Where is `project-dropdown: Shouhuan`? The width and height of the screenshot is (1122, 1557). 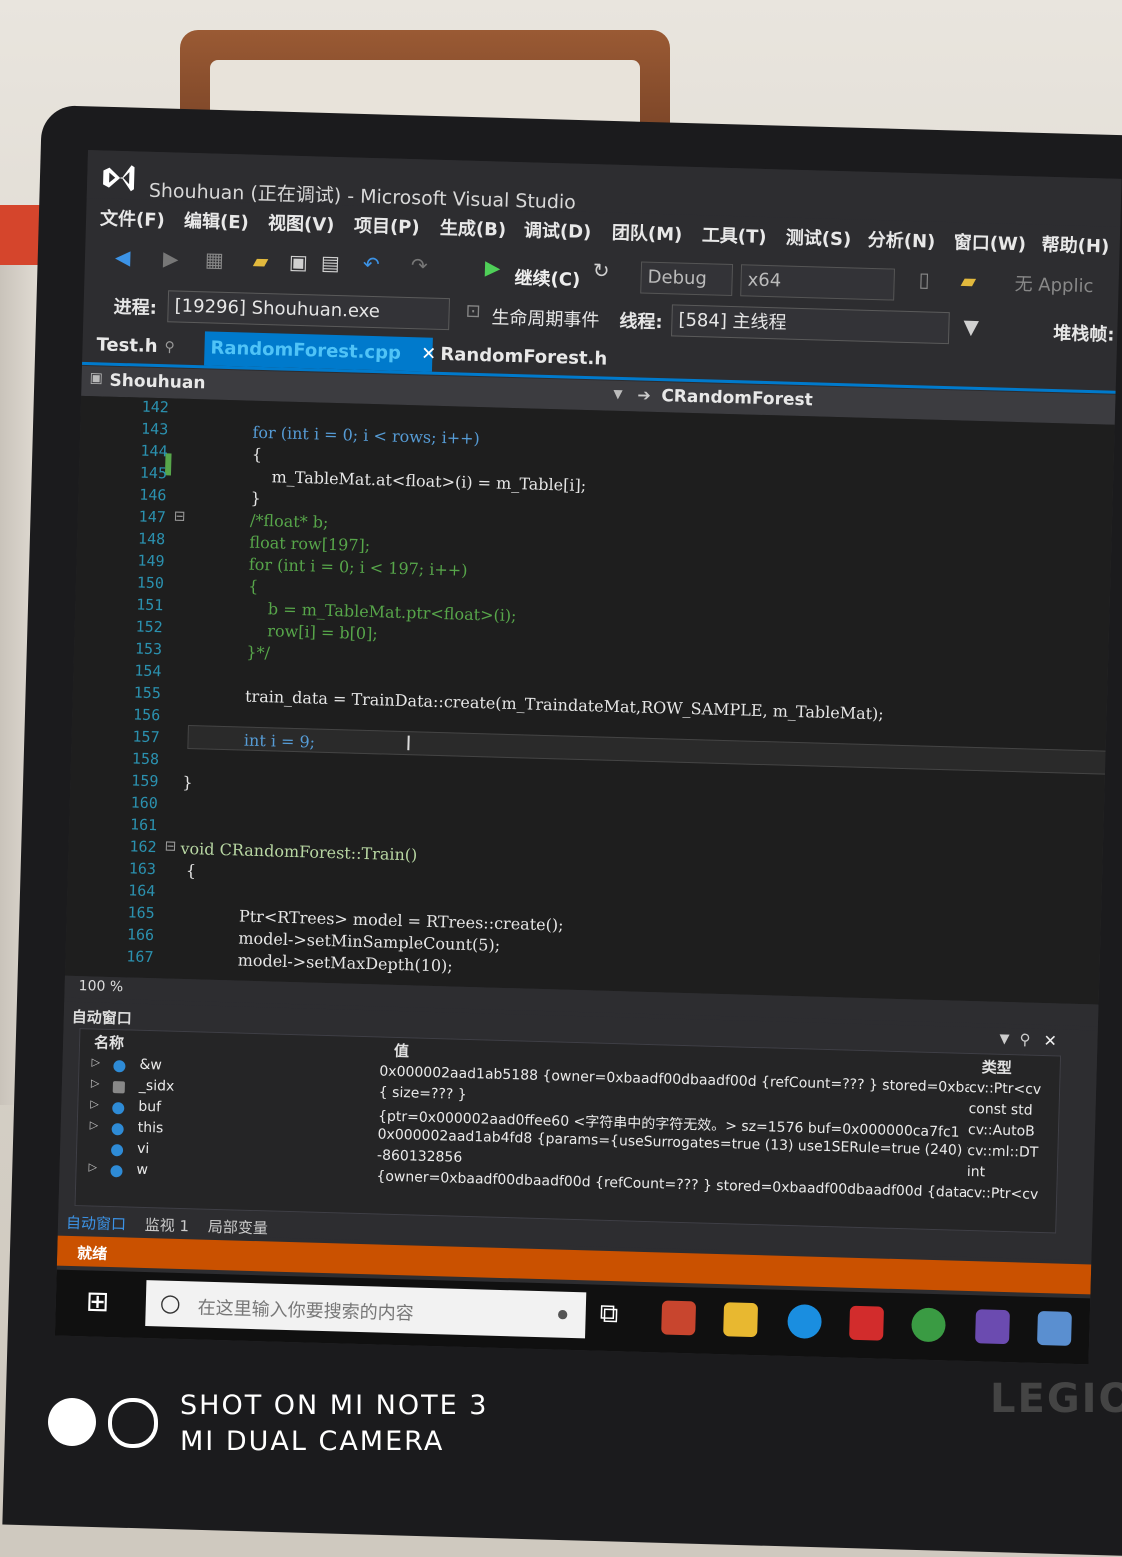 project-dropdown: Shouhuan is located at coordinates (157, 382).